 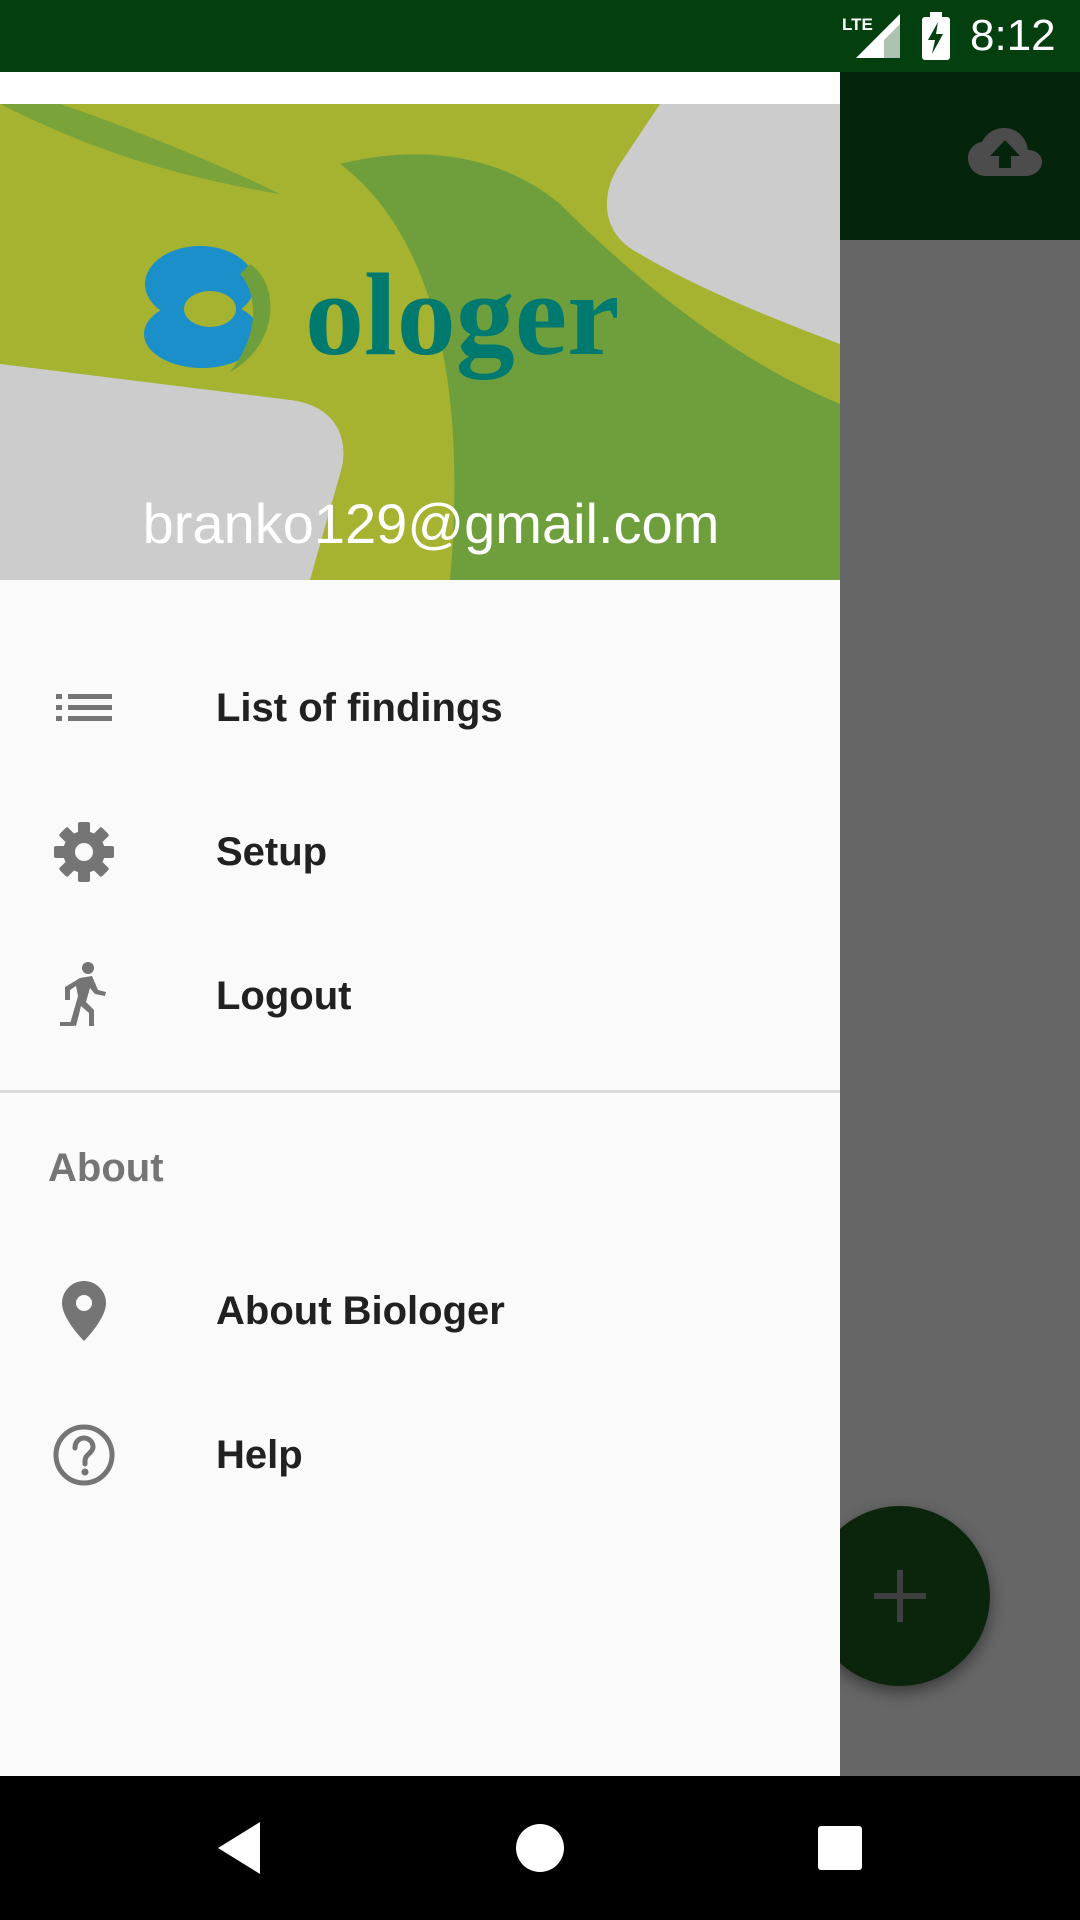 What do you see at coordinates (84, 707) in the screenshot?
I see `list-icon` at bounding box center [84, 707].